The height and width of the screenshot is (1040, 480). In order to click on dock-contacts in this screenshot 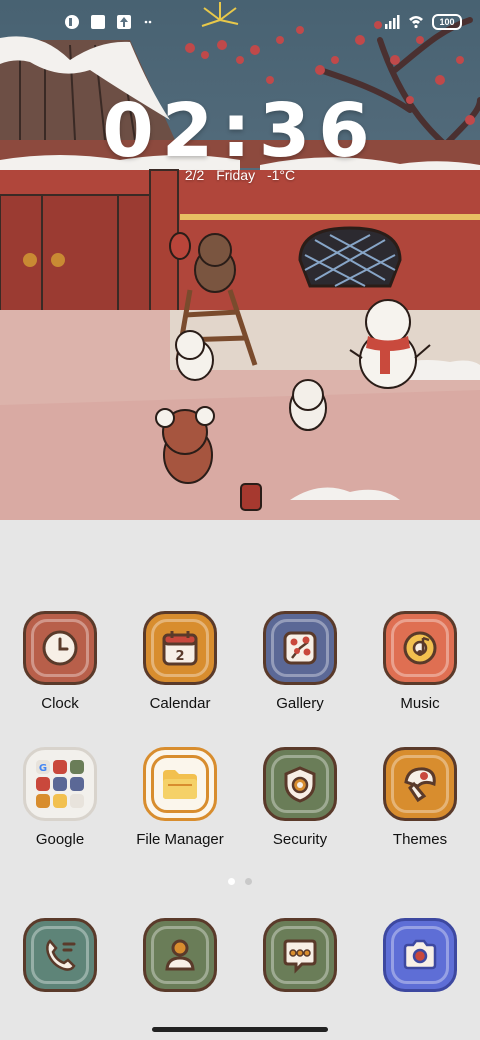, I will do `click(180, 955)`.